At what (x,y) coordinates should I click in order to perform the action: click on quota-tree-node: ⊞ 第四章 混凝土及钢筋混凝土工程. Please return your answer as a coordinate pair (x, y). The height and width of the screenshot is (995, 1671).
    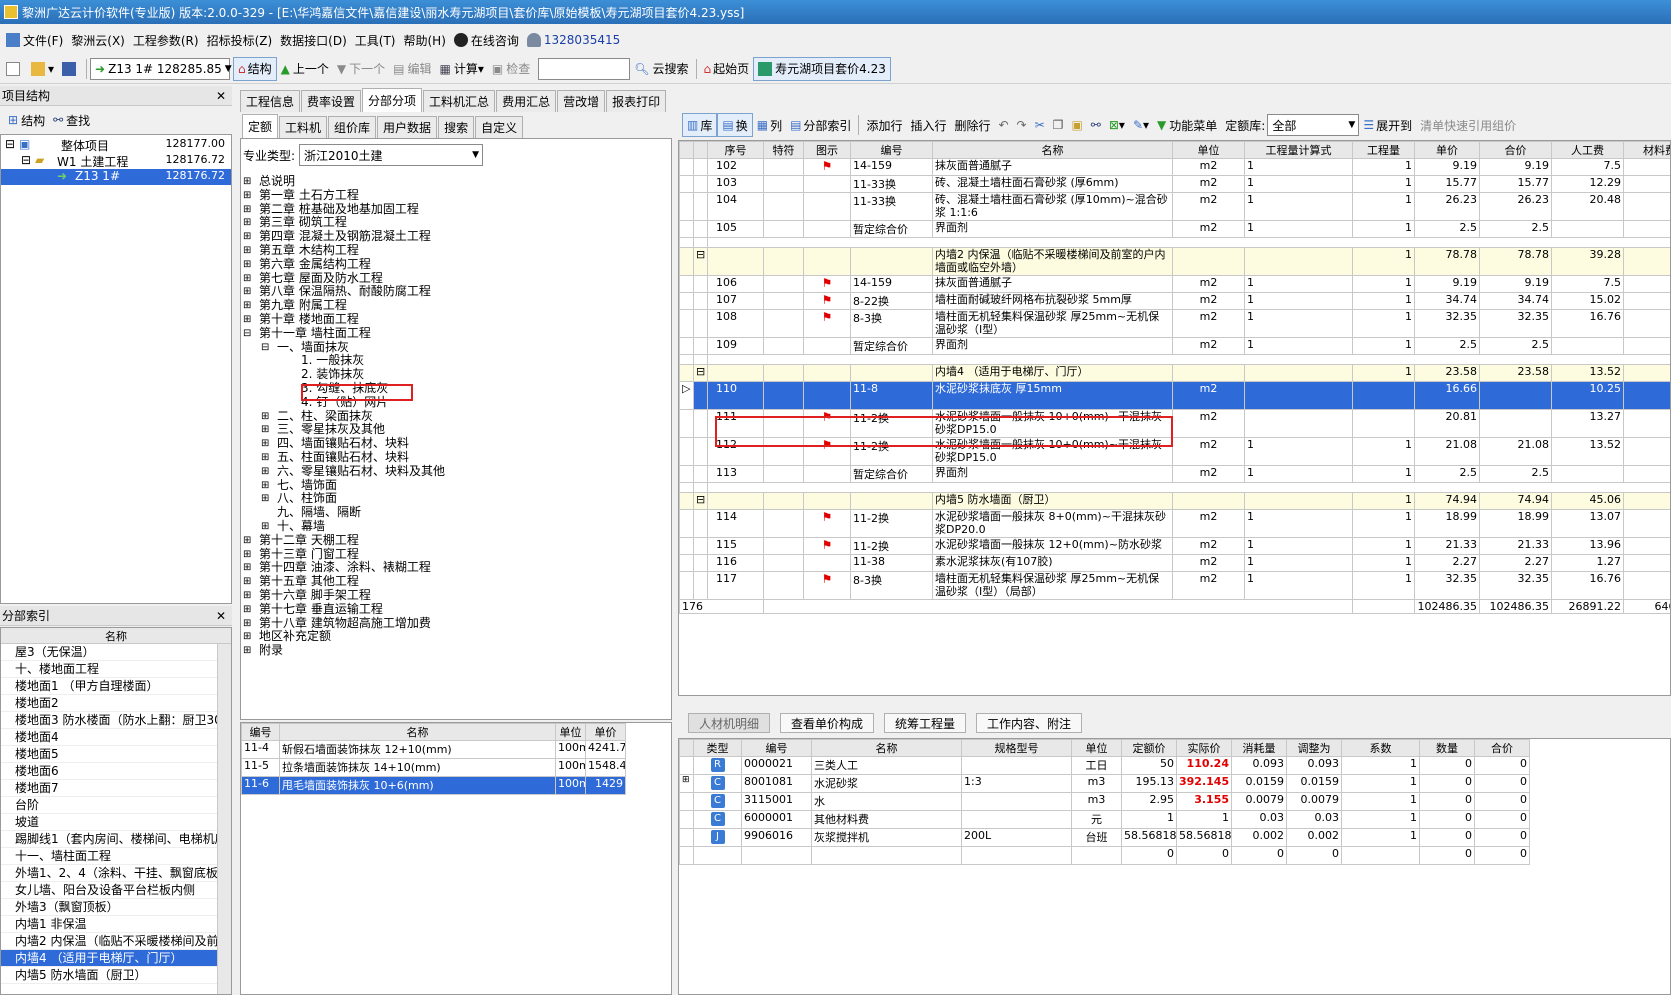
    Looking at the image, I should click on (456, 236).